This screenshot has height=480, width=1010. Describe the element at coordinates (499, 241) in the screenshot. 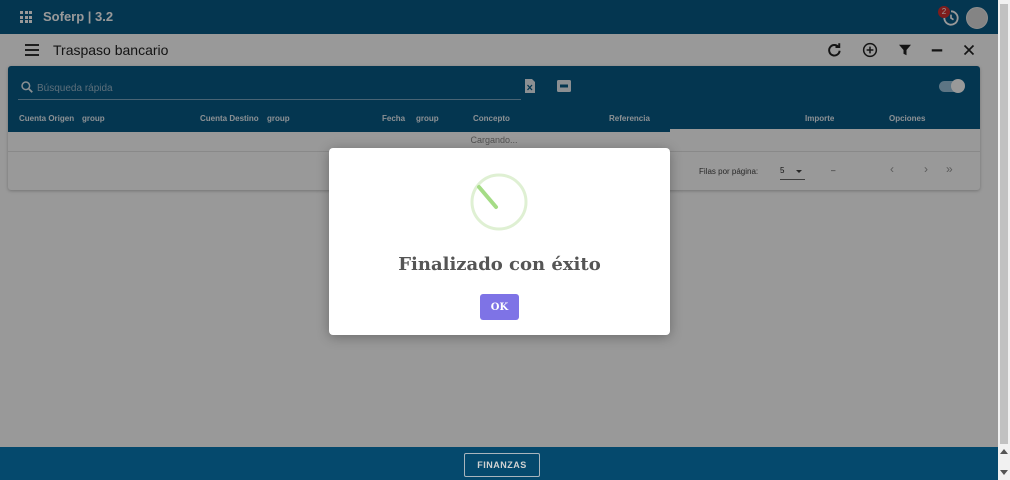

I see `success-dialog: Finalizado con éxito OK` at that location.